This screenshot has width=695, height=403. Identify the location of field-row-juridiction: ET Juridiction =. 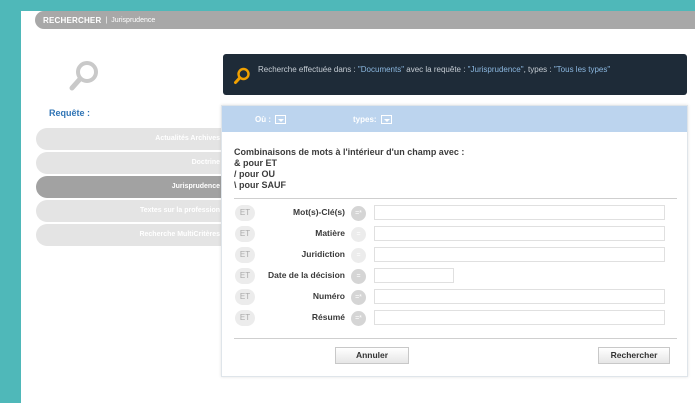
(455, 255).